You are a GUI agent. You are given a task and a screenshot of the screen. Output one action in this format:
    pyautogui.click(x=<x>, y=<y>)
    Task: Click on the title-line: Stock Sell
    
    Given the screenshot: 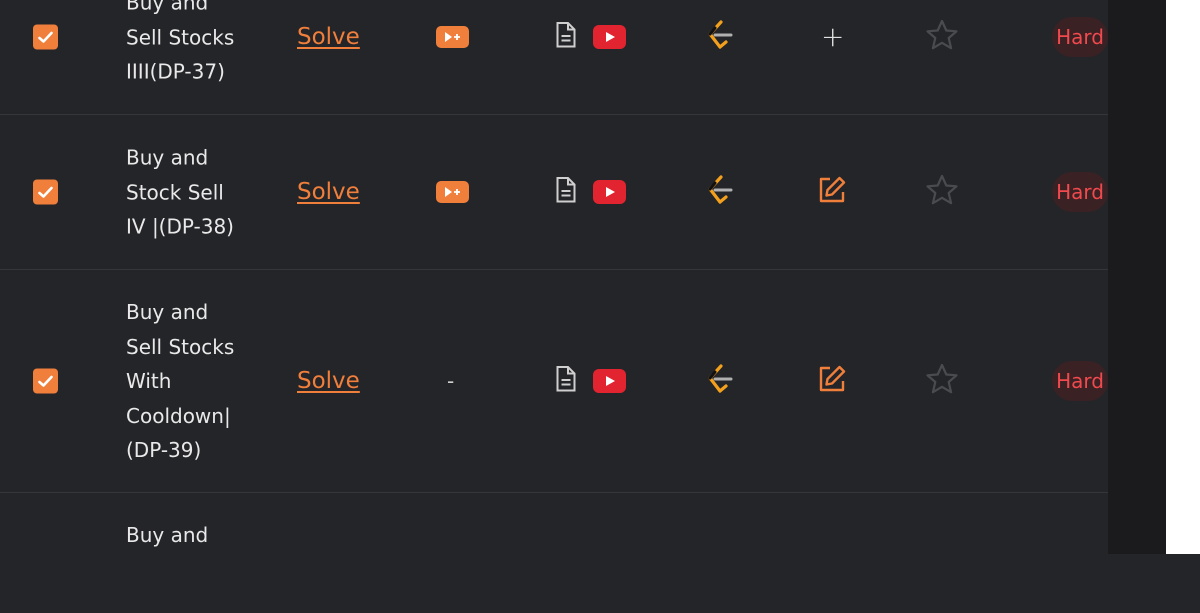 What is the action you would take?
    pyautogui.click(x=175, y=191)
    